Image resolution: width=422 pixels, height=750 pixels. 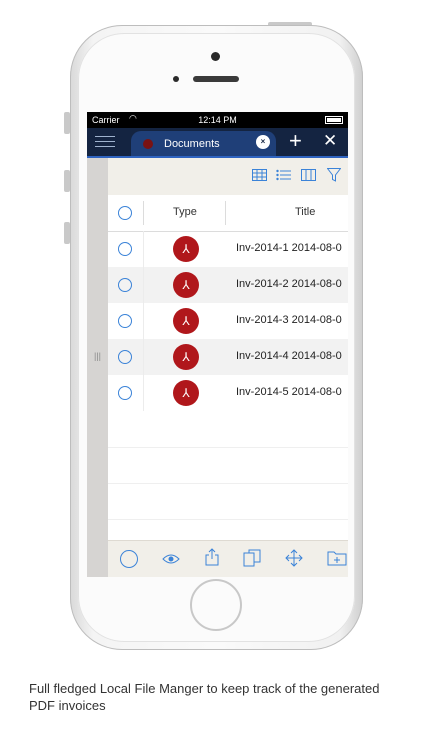 I want to click on add-icon: +, so click(x=295, y=141).